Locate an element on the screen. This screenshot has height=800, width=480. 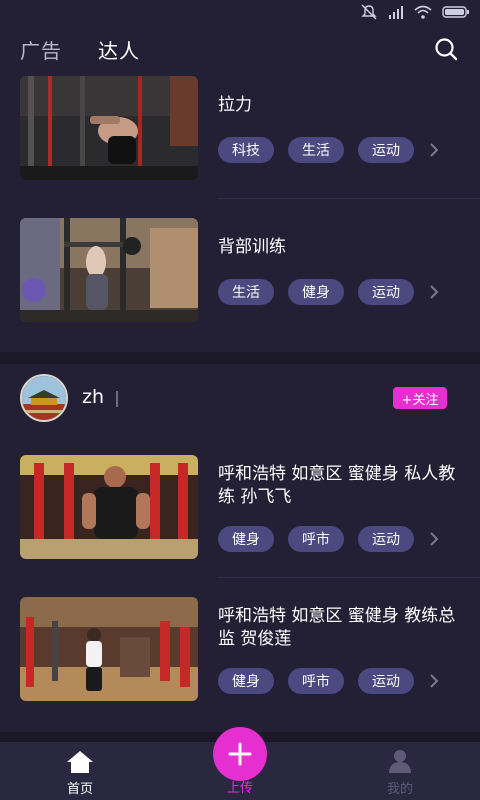
post-title: 背部训练 is located at coordinates (252, 247).